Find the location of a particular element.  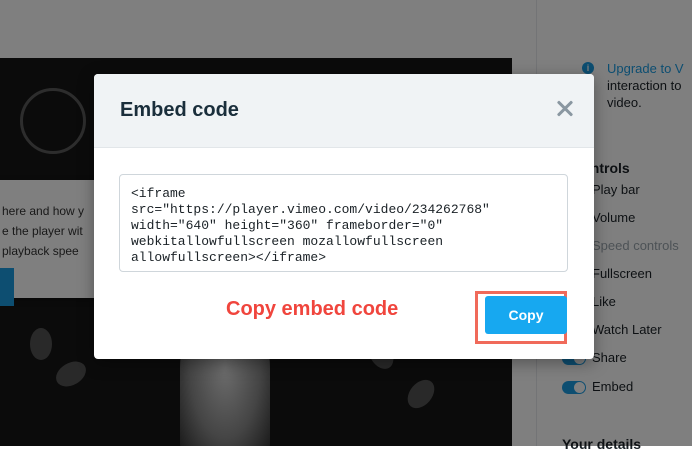

copy-button: Copy is located at coordinates (526, 315).